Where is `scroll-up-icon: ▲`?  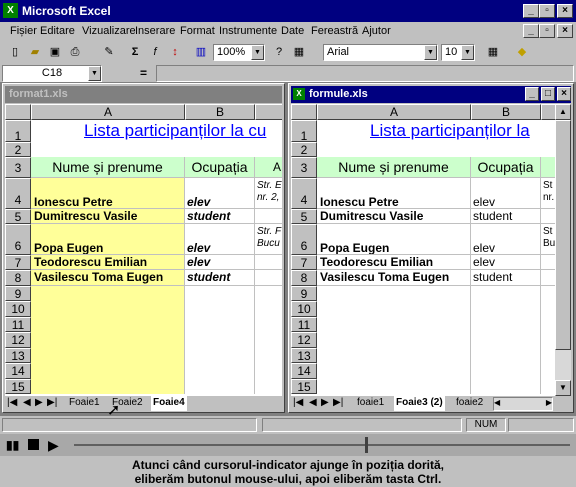
scroll-up-icon: ▲ is located at coordinates (563, 112).